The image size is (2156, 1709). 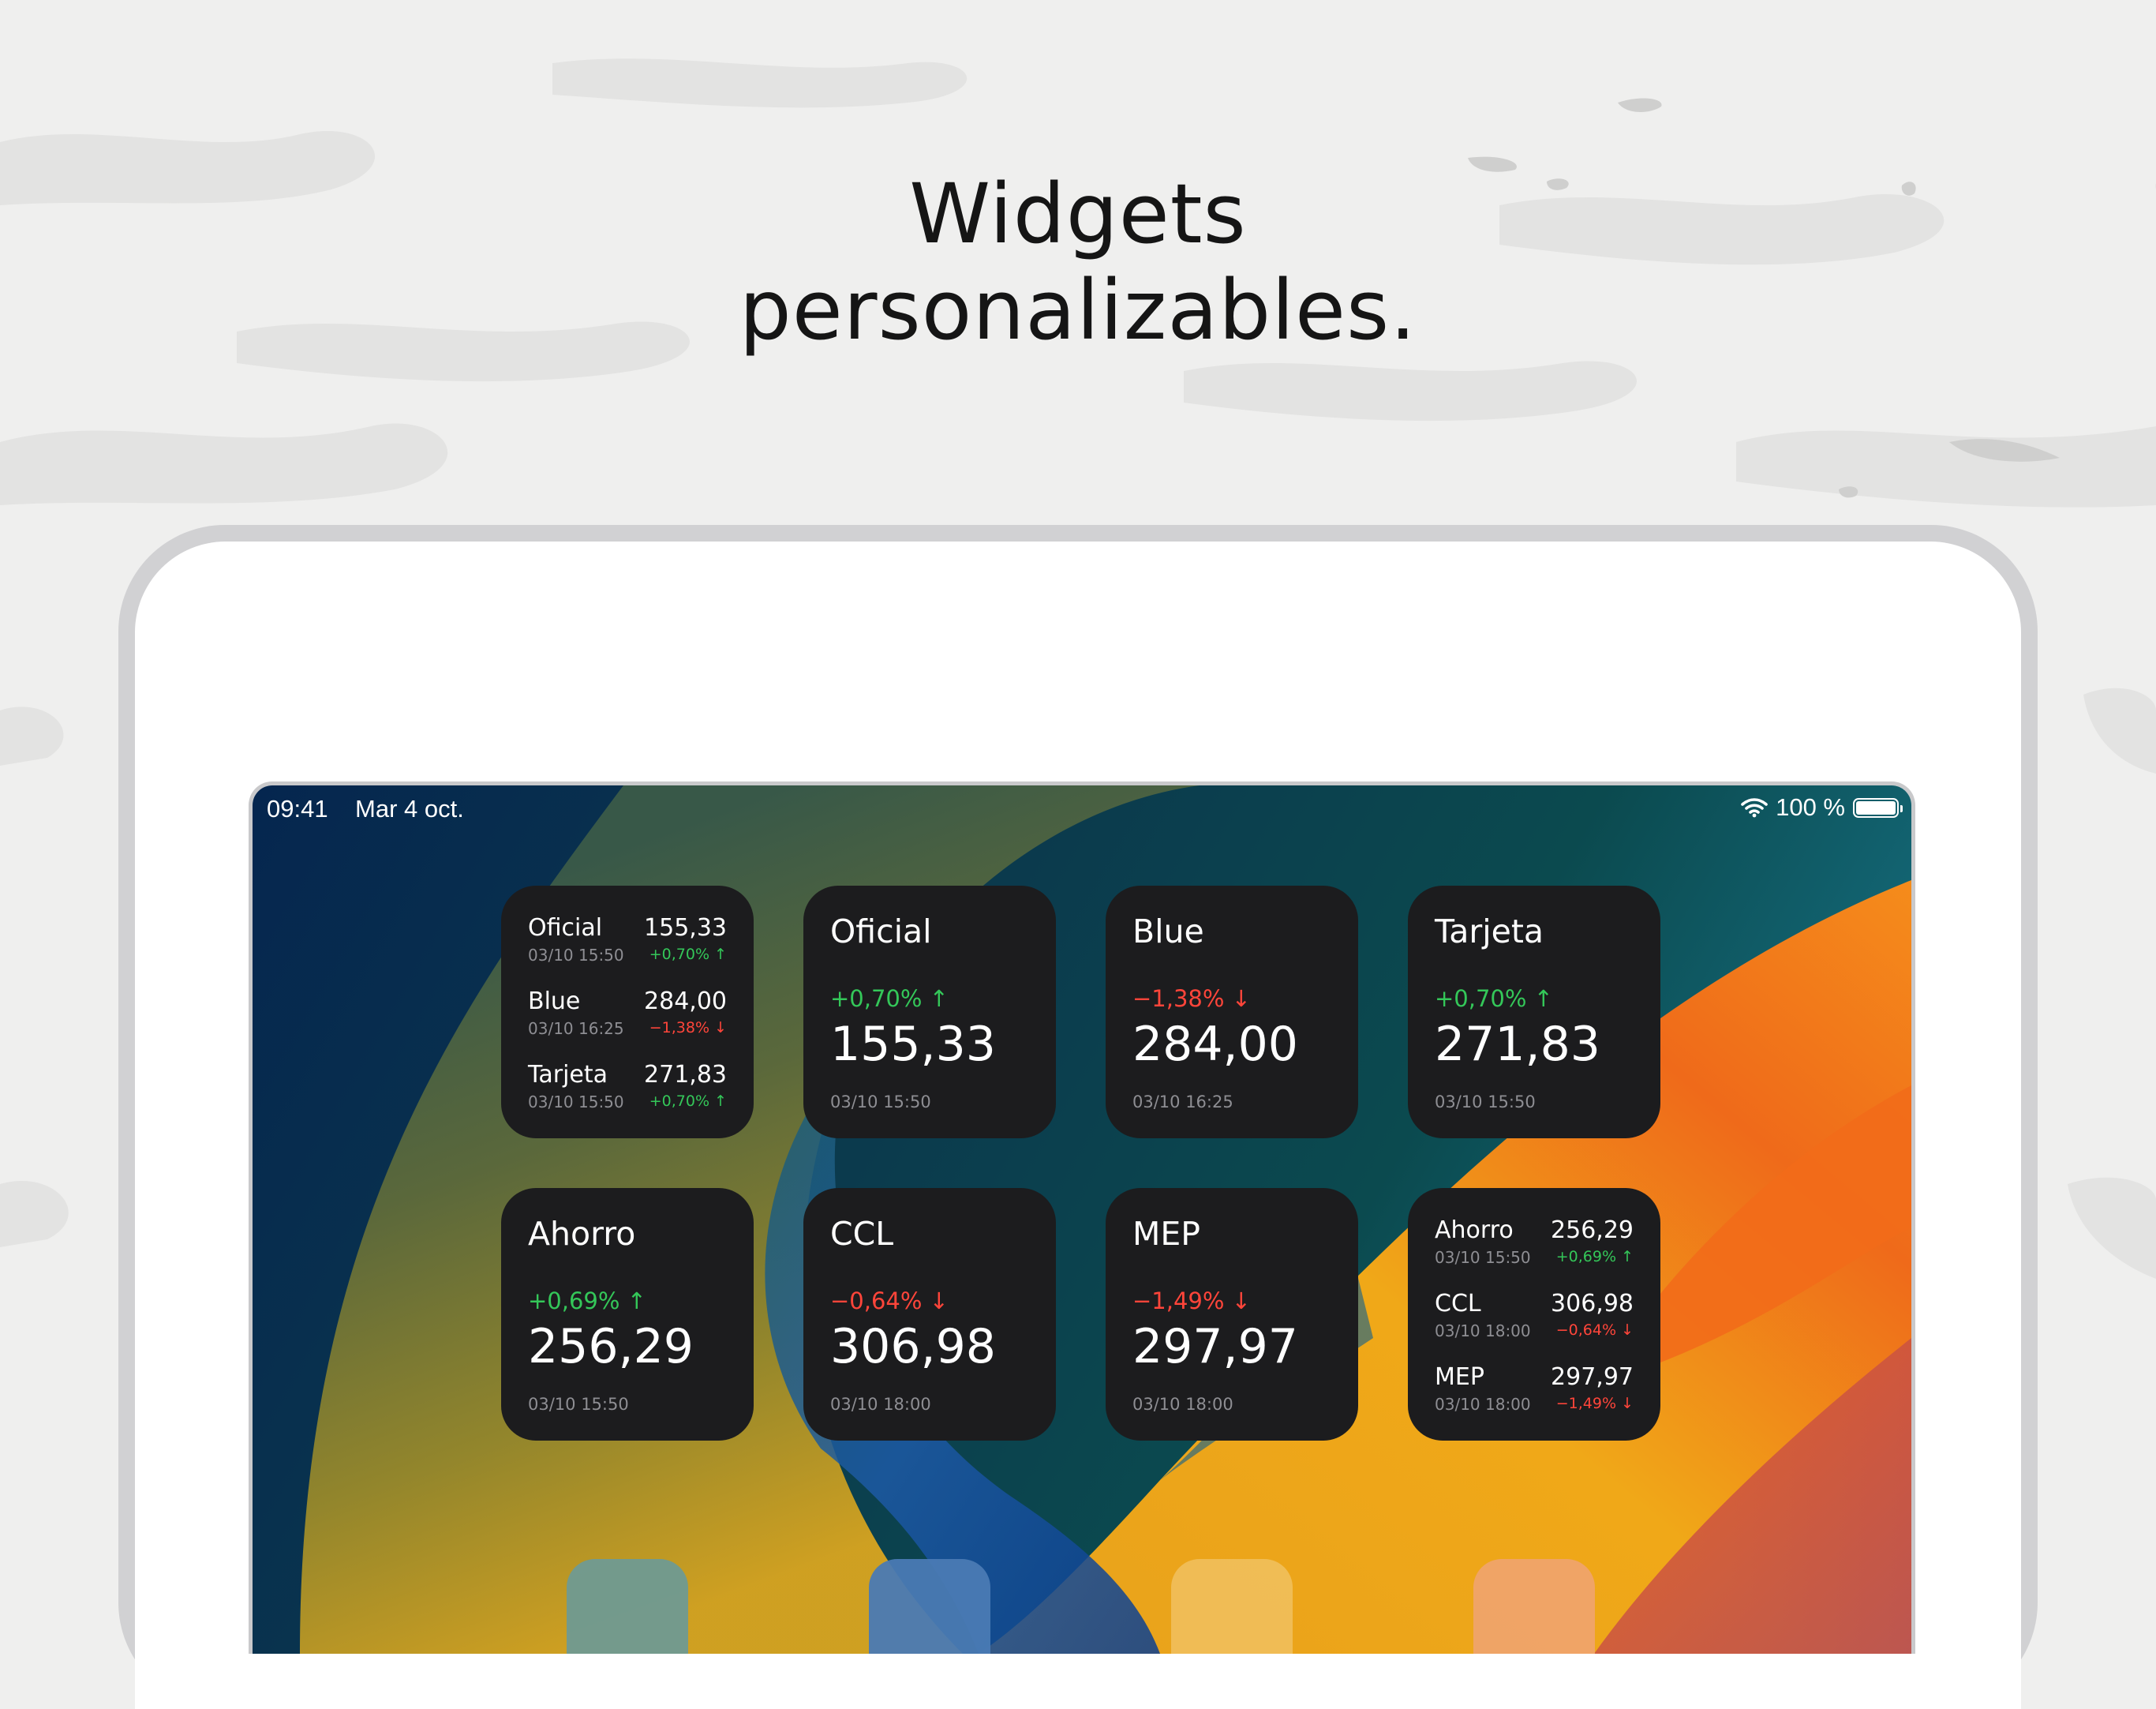 What do you see at coordinates (1534, 1393) in the screenshot?
I see `list-row: MEP 297,97 03/10 18:00 −1,49% ↓` at bounding box center [1534, 1393].